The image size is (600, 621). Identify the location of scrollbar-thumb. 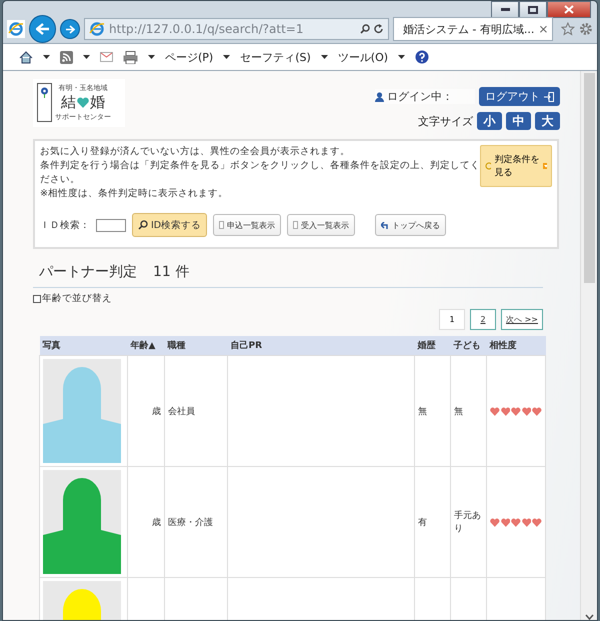
(589, 178).